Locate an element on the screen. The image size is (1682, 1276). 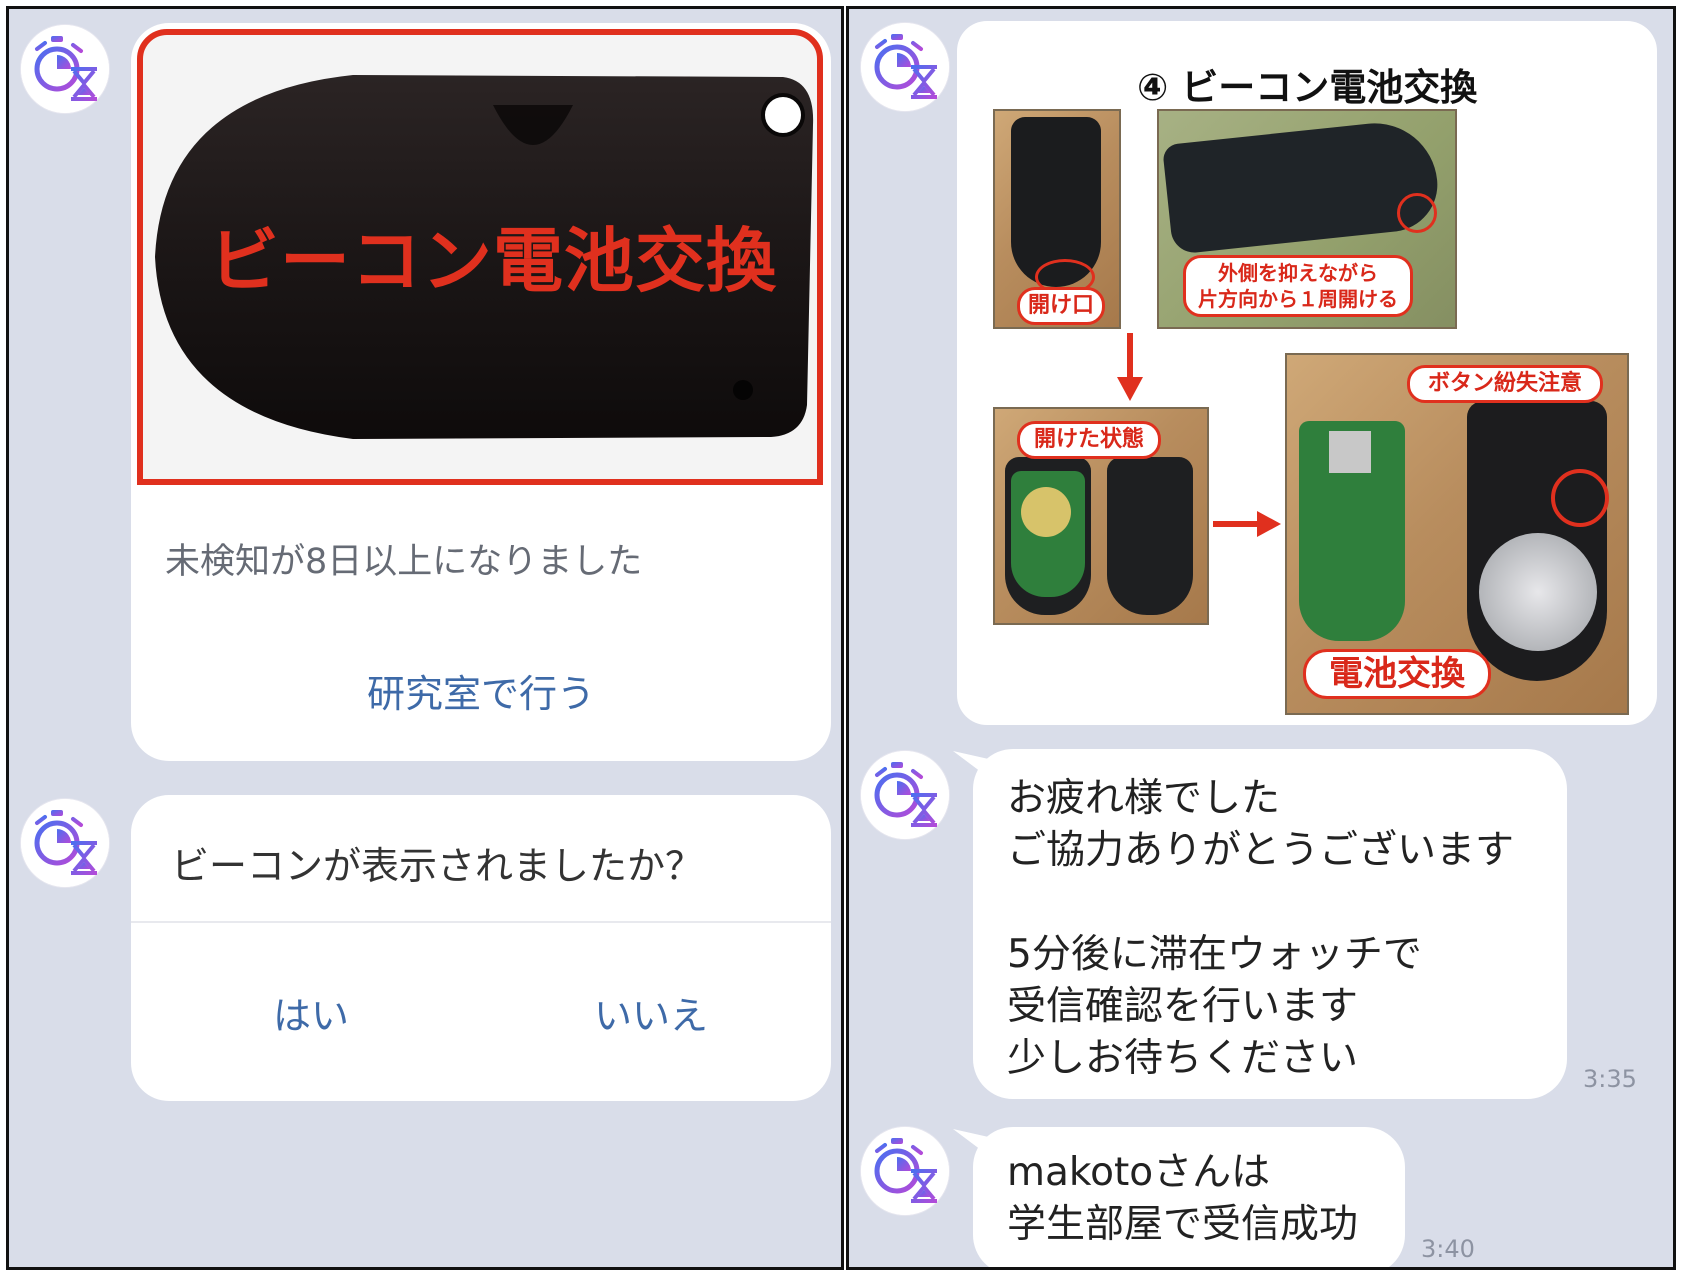
message-time-2: 3:40 is located at coordinates (1448, 1249).